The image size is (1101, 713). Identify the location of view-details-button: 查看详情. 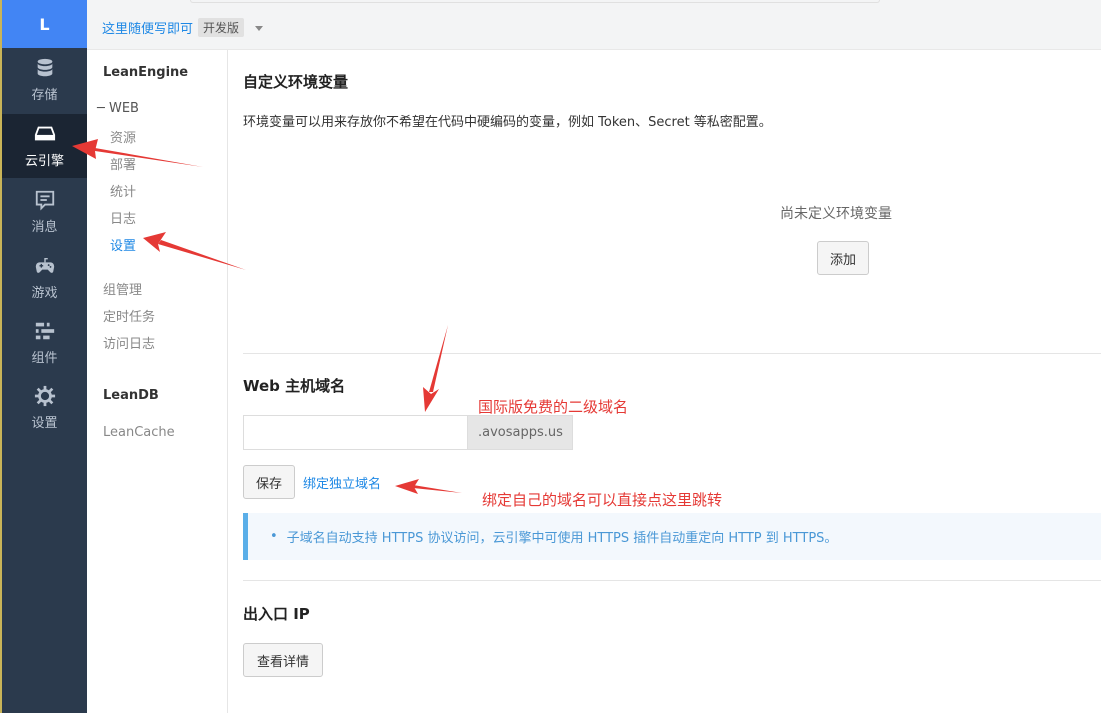
(283, 660).